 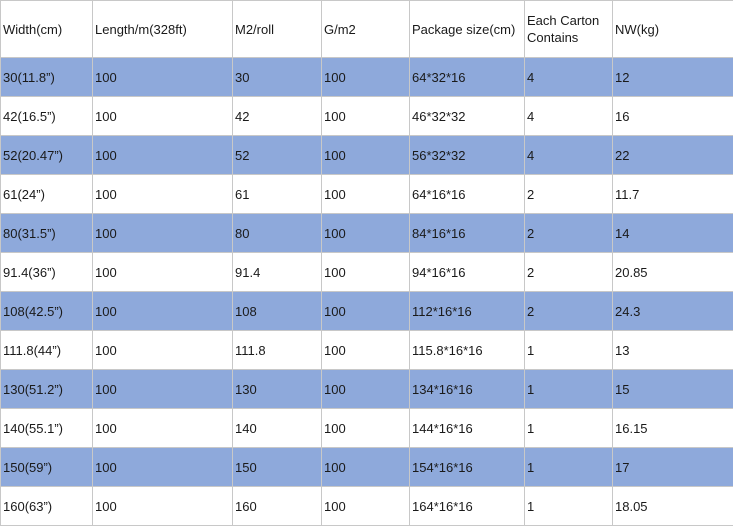 I want to click on cell-width: 130(51.2”), so click(x=46, y=389).